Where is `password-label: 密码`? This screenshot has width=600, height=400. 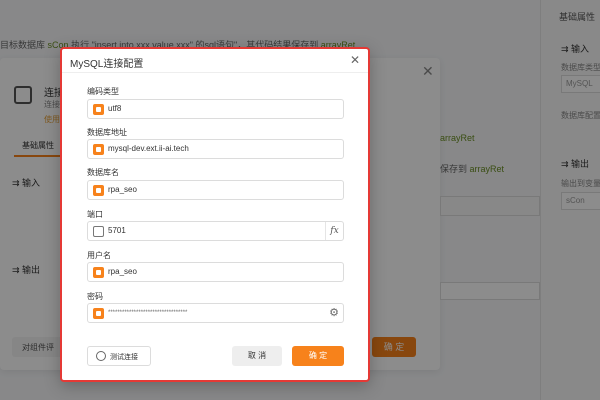
password-label: 密码 is located at coordinates (95, 296).